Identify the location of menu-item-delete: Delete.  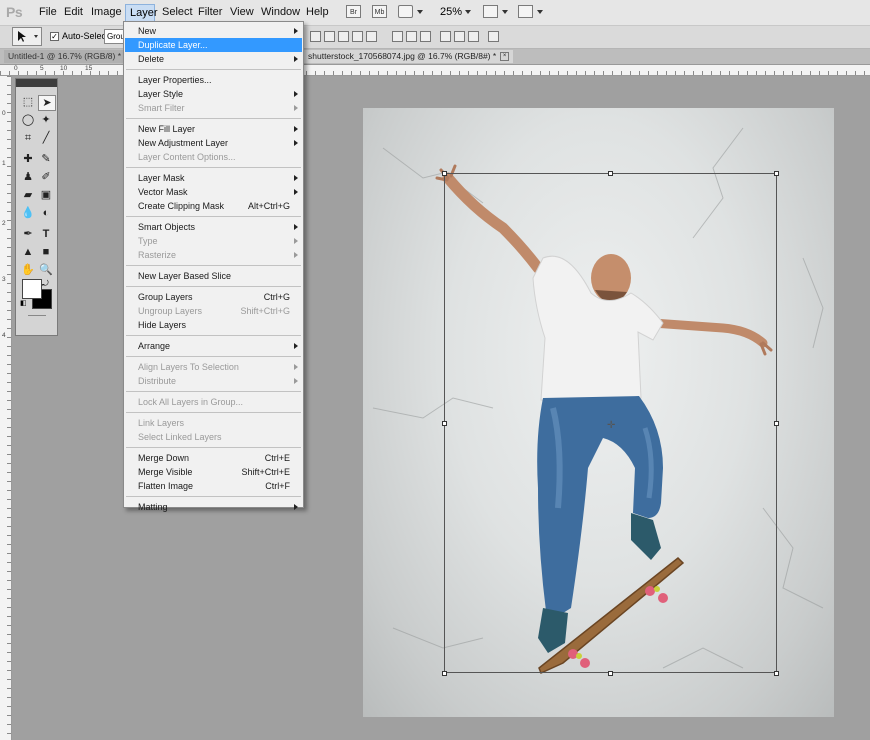
(213, 59).